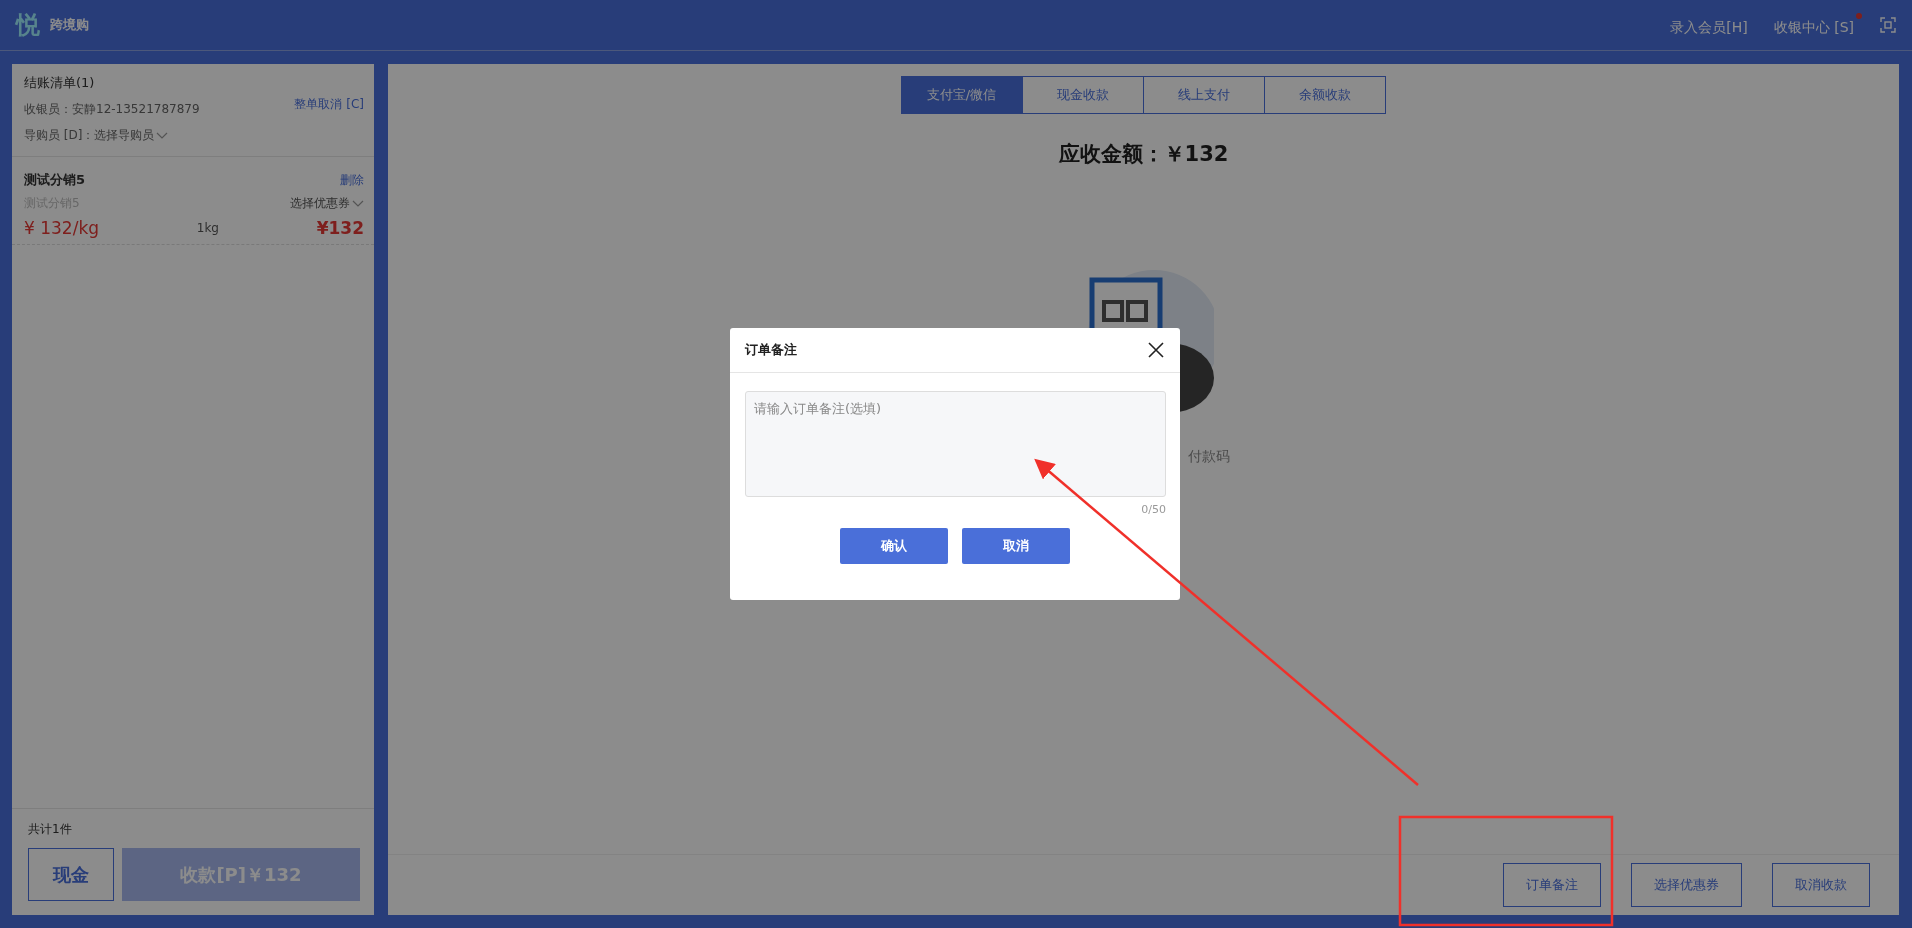 This screenshot has height=928, width=1912. What do you see at coordinates (894, 546) in the screenshot?
I see `dialog-button: 确认` at bounding box center [894, 546].